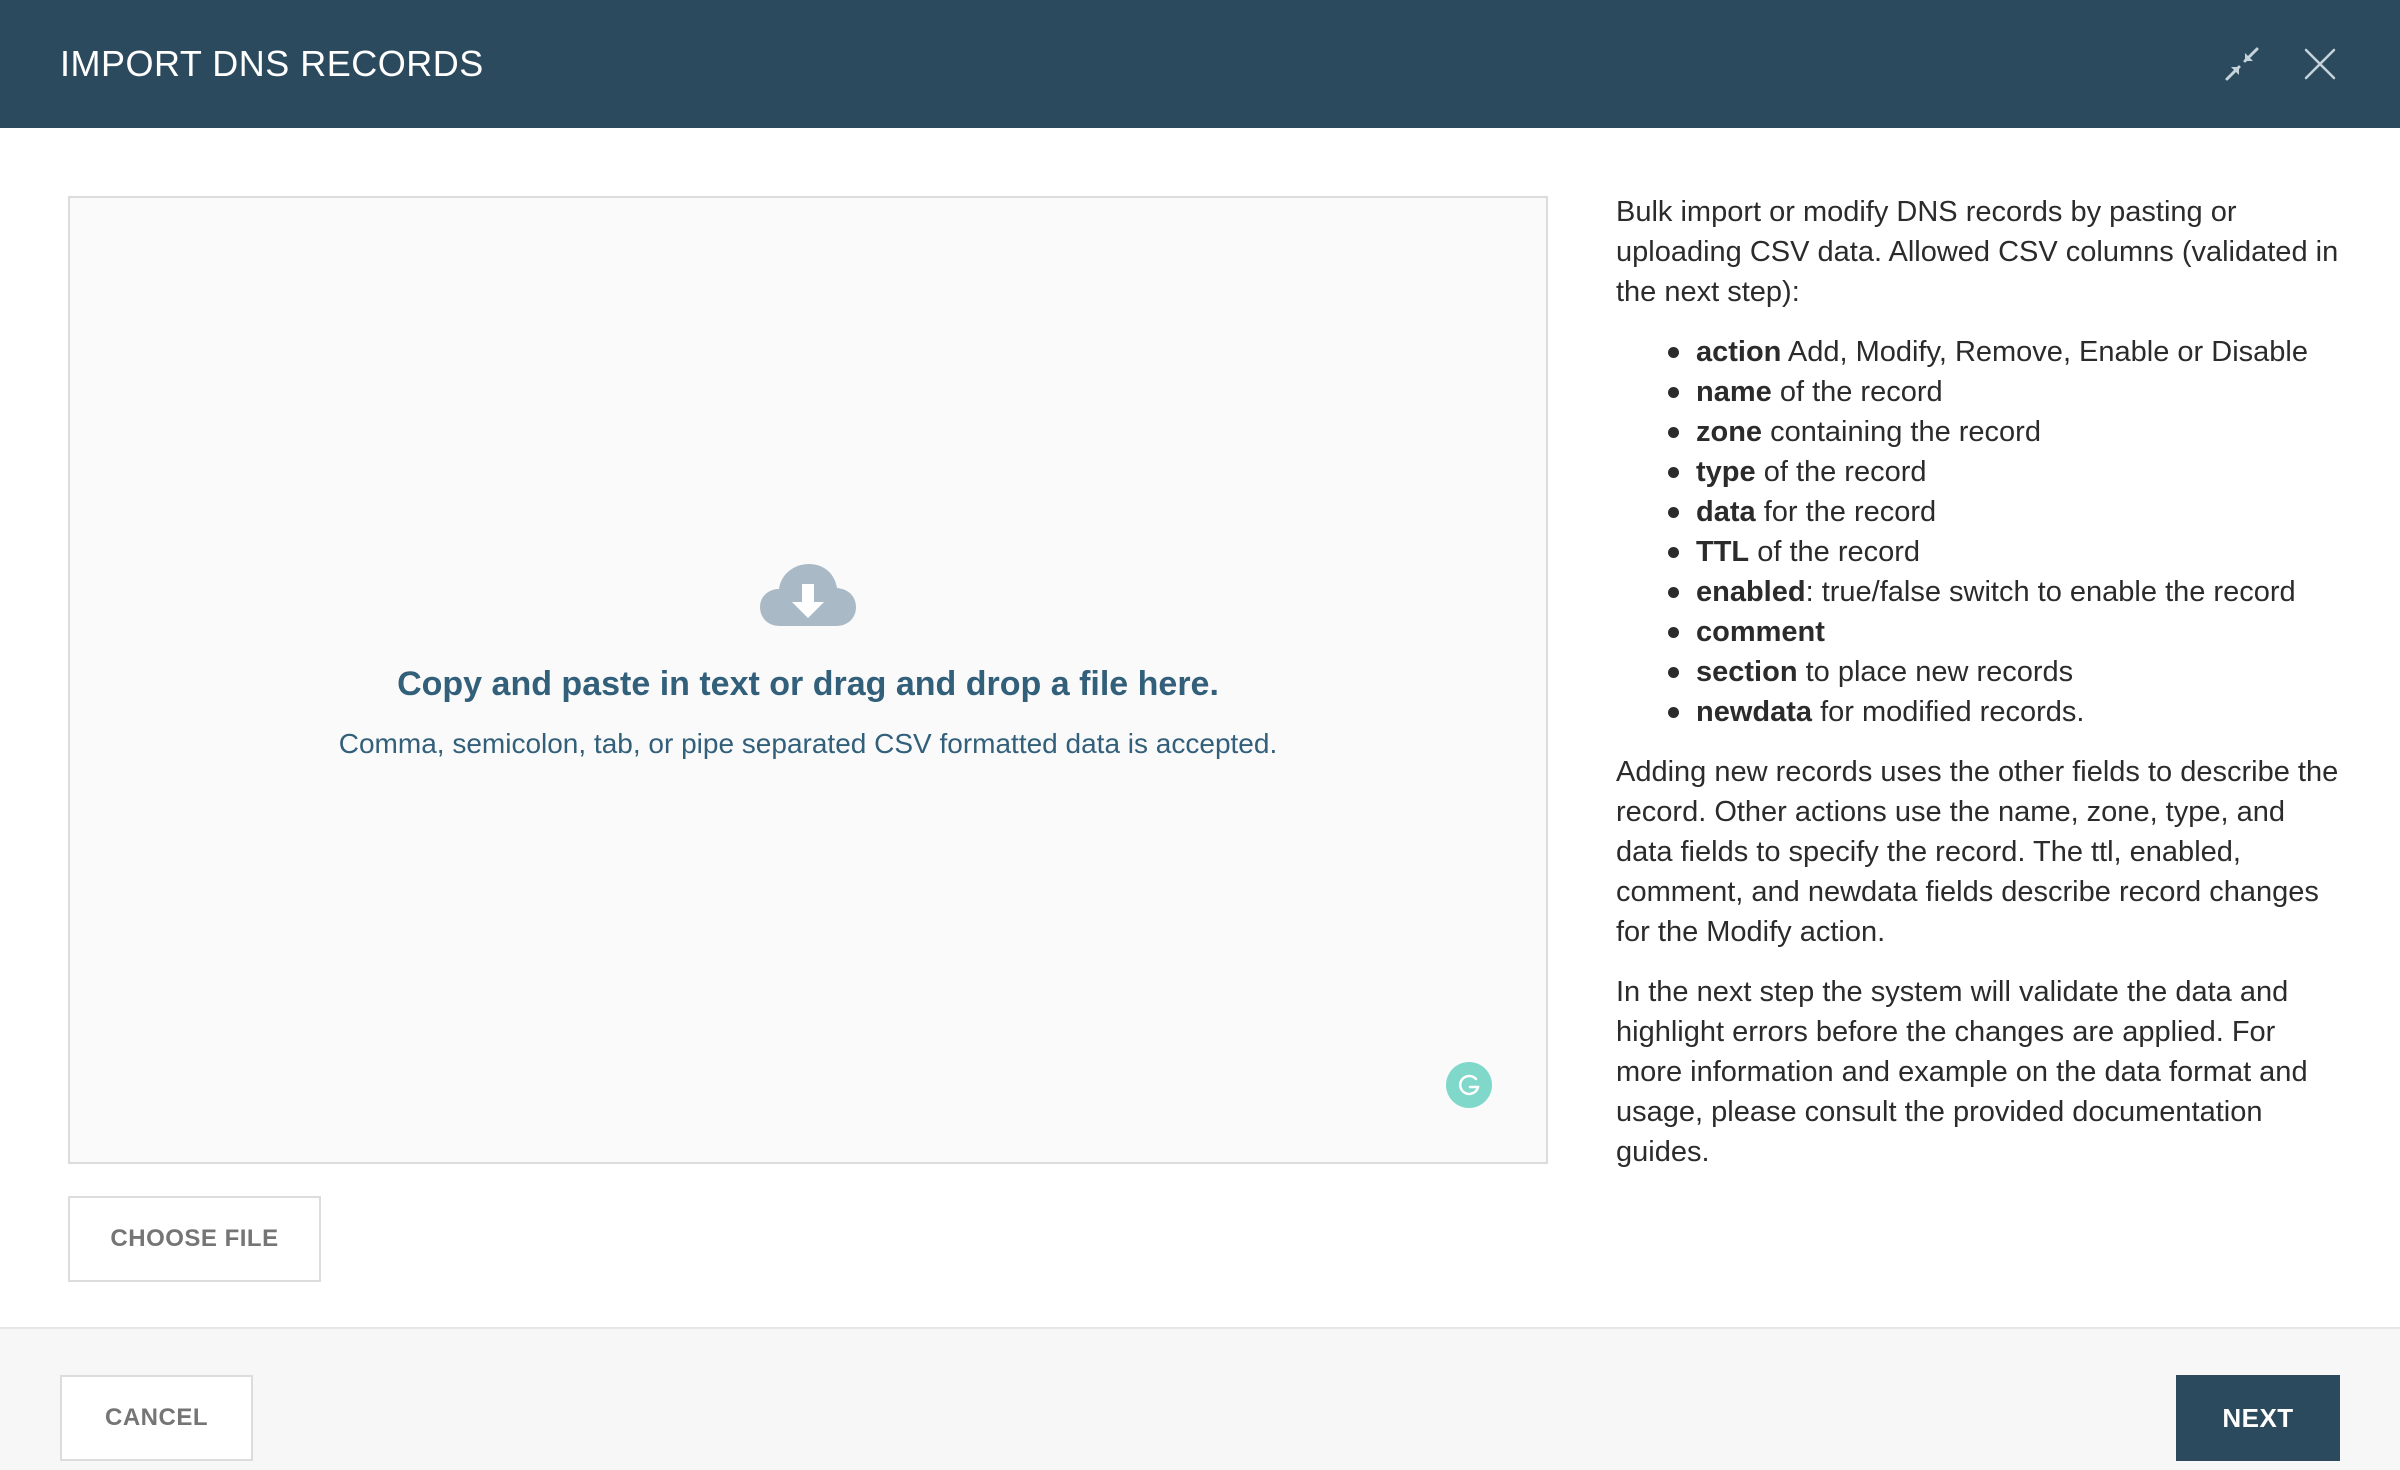  What do you see at coordinates (1723, 552) in the screenshot?
I see `column-name: TTL` at bounding box center [1723, 552].